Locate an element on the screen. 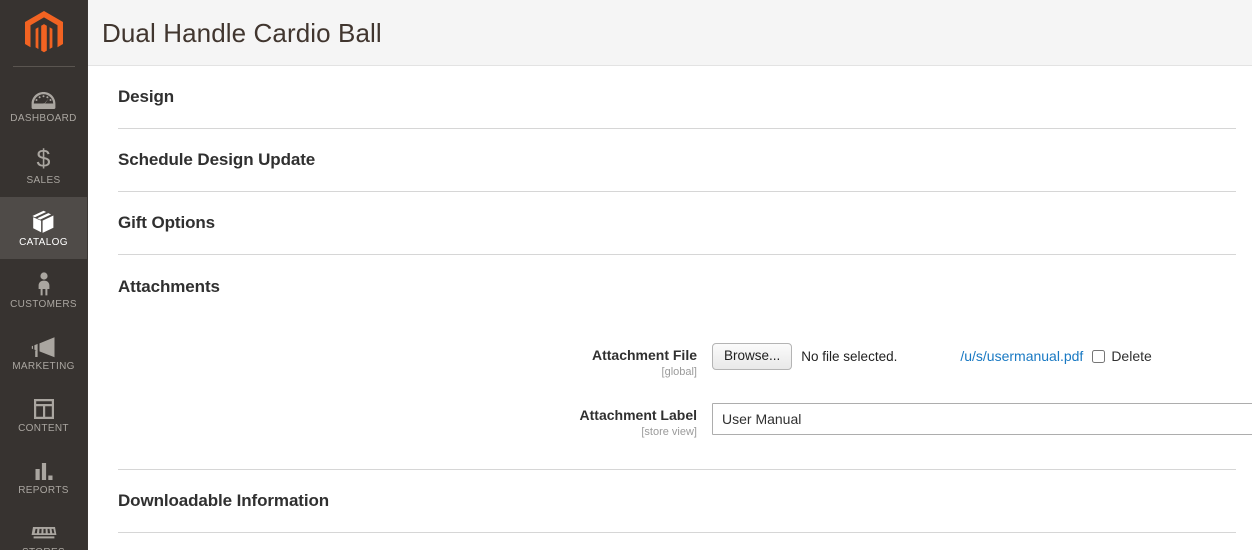  section-title-gift-options: Gift Options is located at coordinates (677, 223).